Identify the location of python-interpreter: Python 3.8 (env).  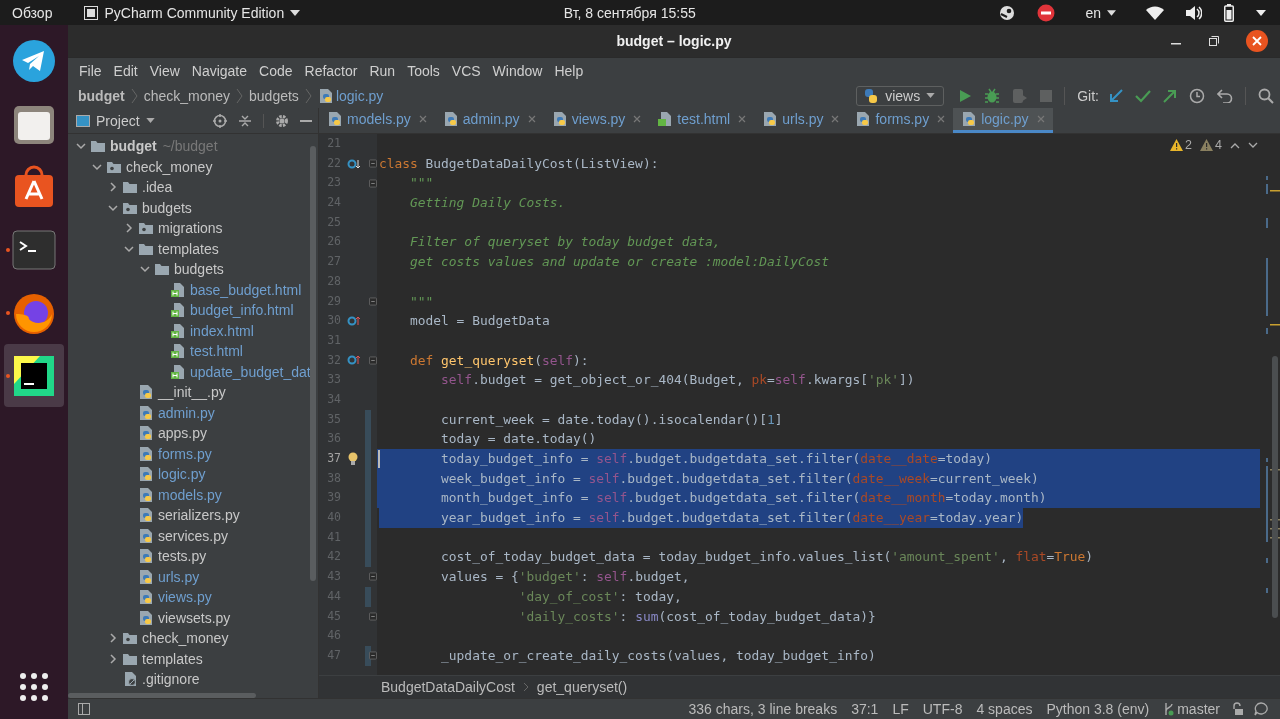
(1098, 709).